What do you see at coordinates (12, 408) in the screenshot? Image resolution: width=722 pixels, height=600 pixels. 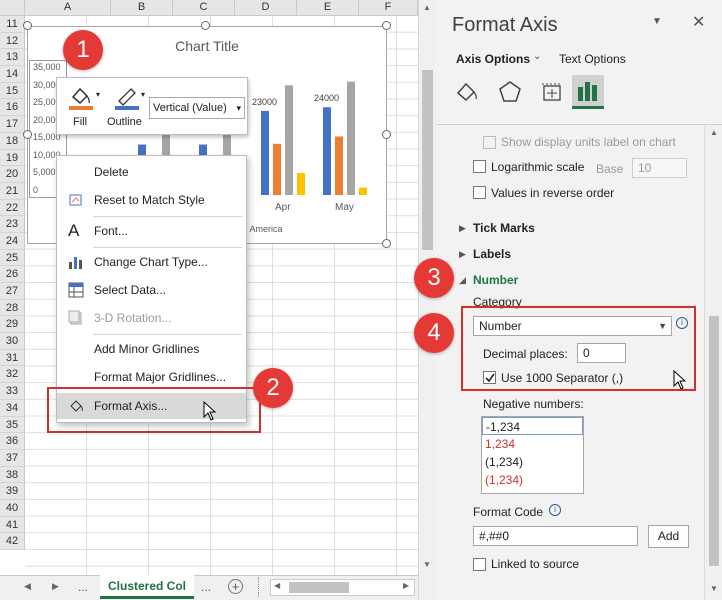 I see `row-header: 34` at bounding box center [12, 408].